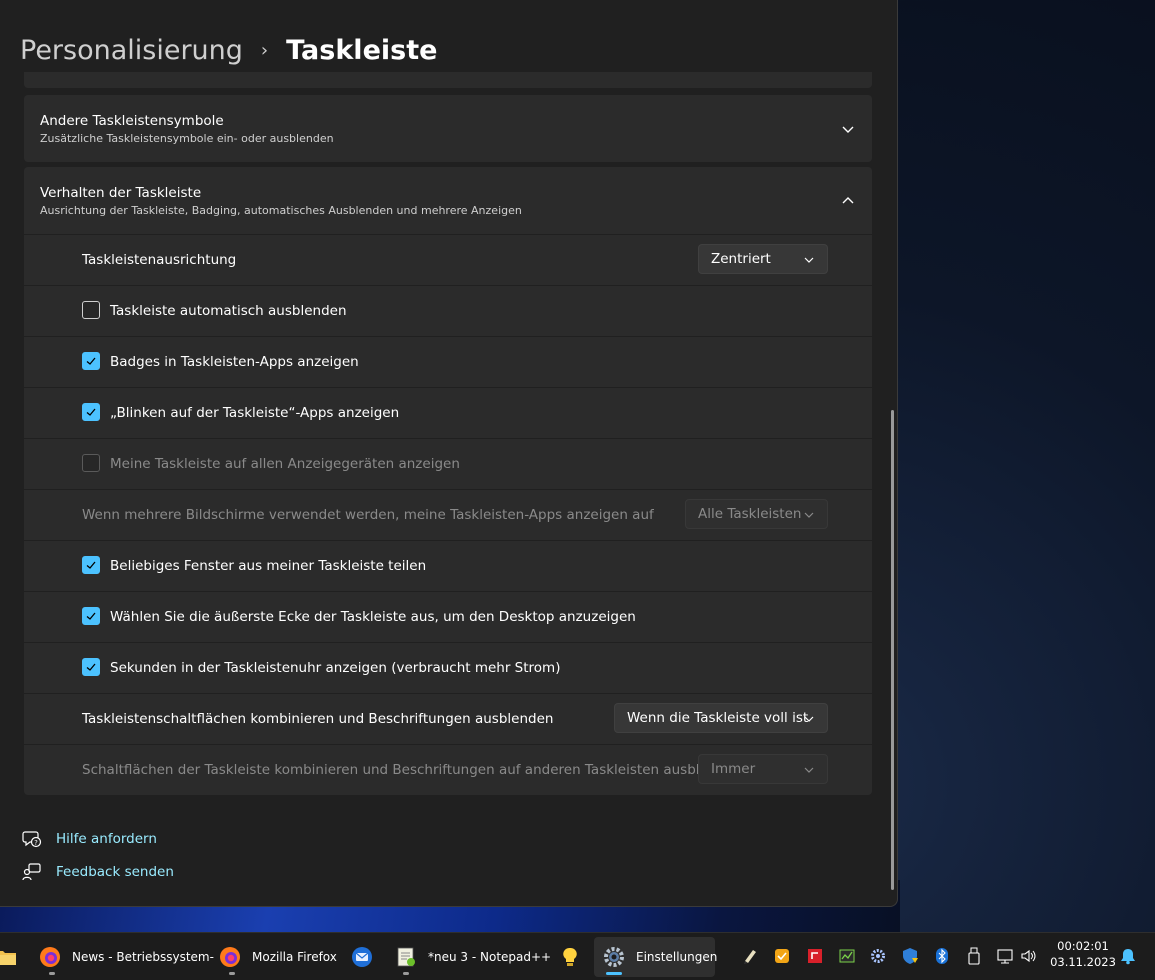  Describe the element at coordinates (614, 957) in the screenshot. I see `settings-gear-icon` at that location.